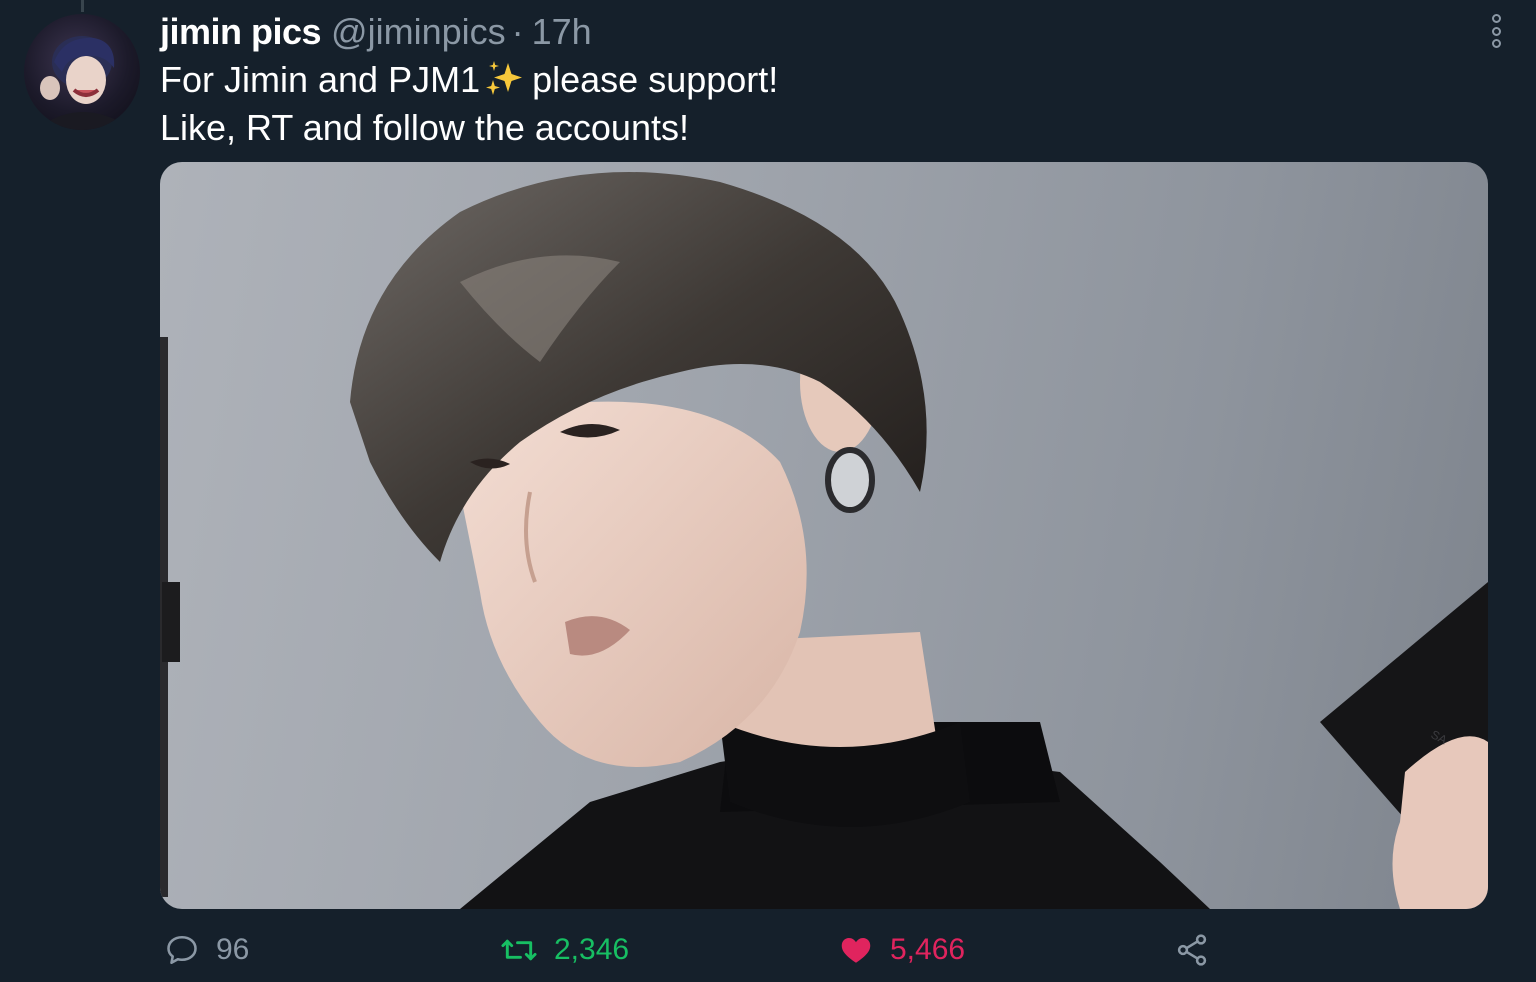  I want to click on reply-count: 96, so click(233, 949).